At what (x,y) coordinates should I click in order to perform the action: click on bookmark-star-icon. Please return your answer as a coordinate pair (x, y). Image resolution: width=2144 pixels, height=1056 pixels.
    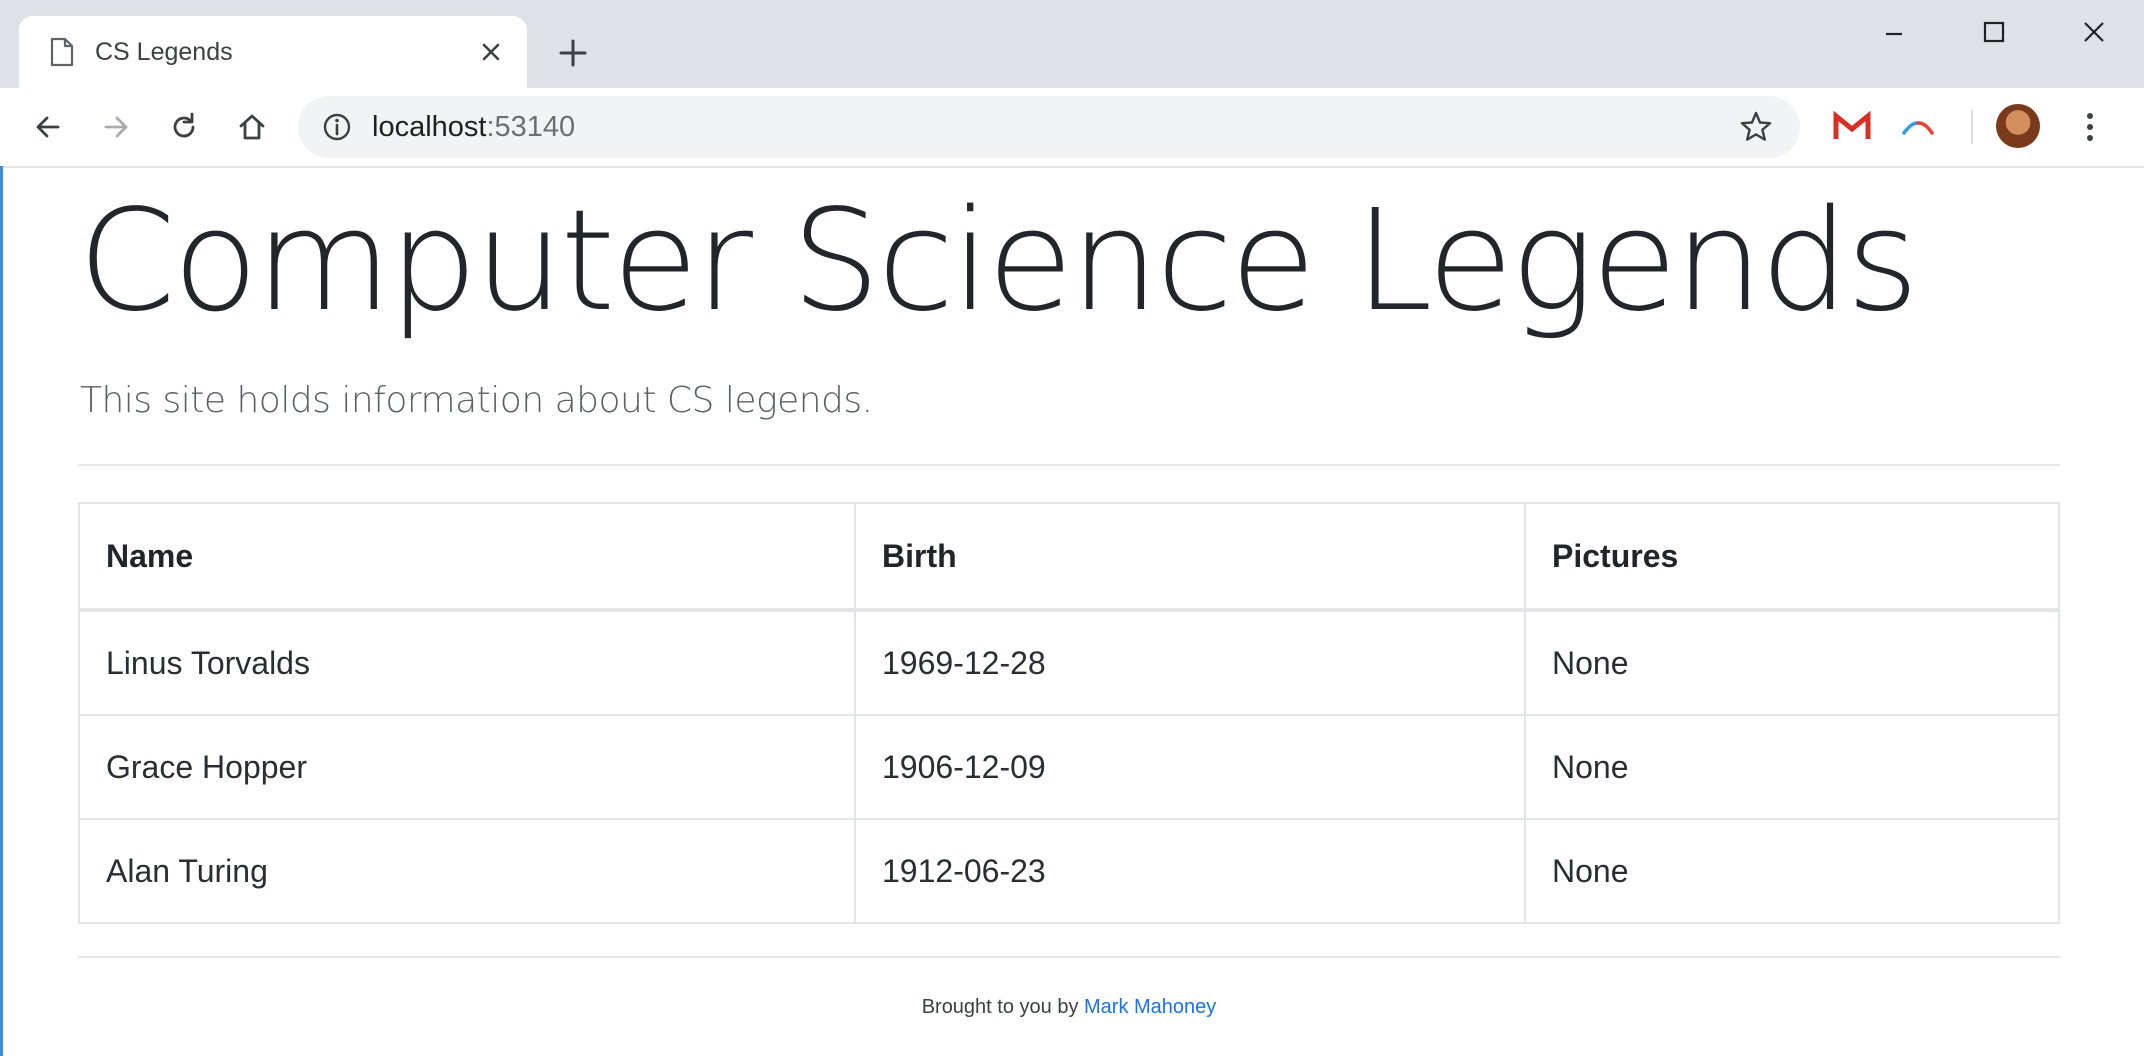
    Looking at the image, I should click on (1756, 127).